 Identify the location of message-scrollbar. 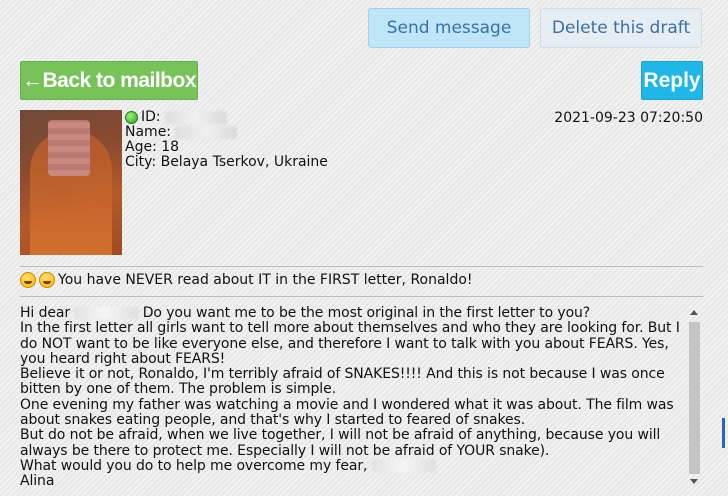
(694, 397).